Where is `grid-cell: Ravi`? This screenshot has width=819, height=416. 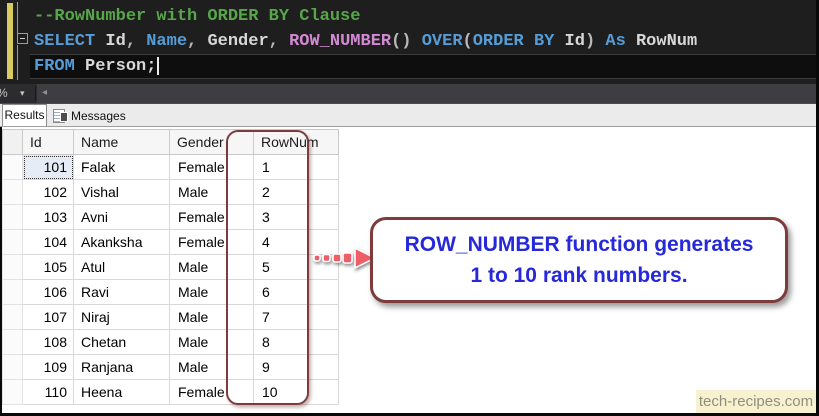
grid-cell: Ravi is located at coordinates (121, 292).